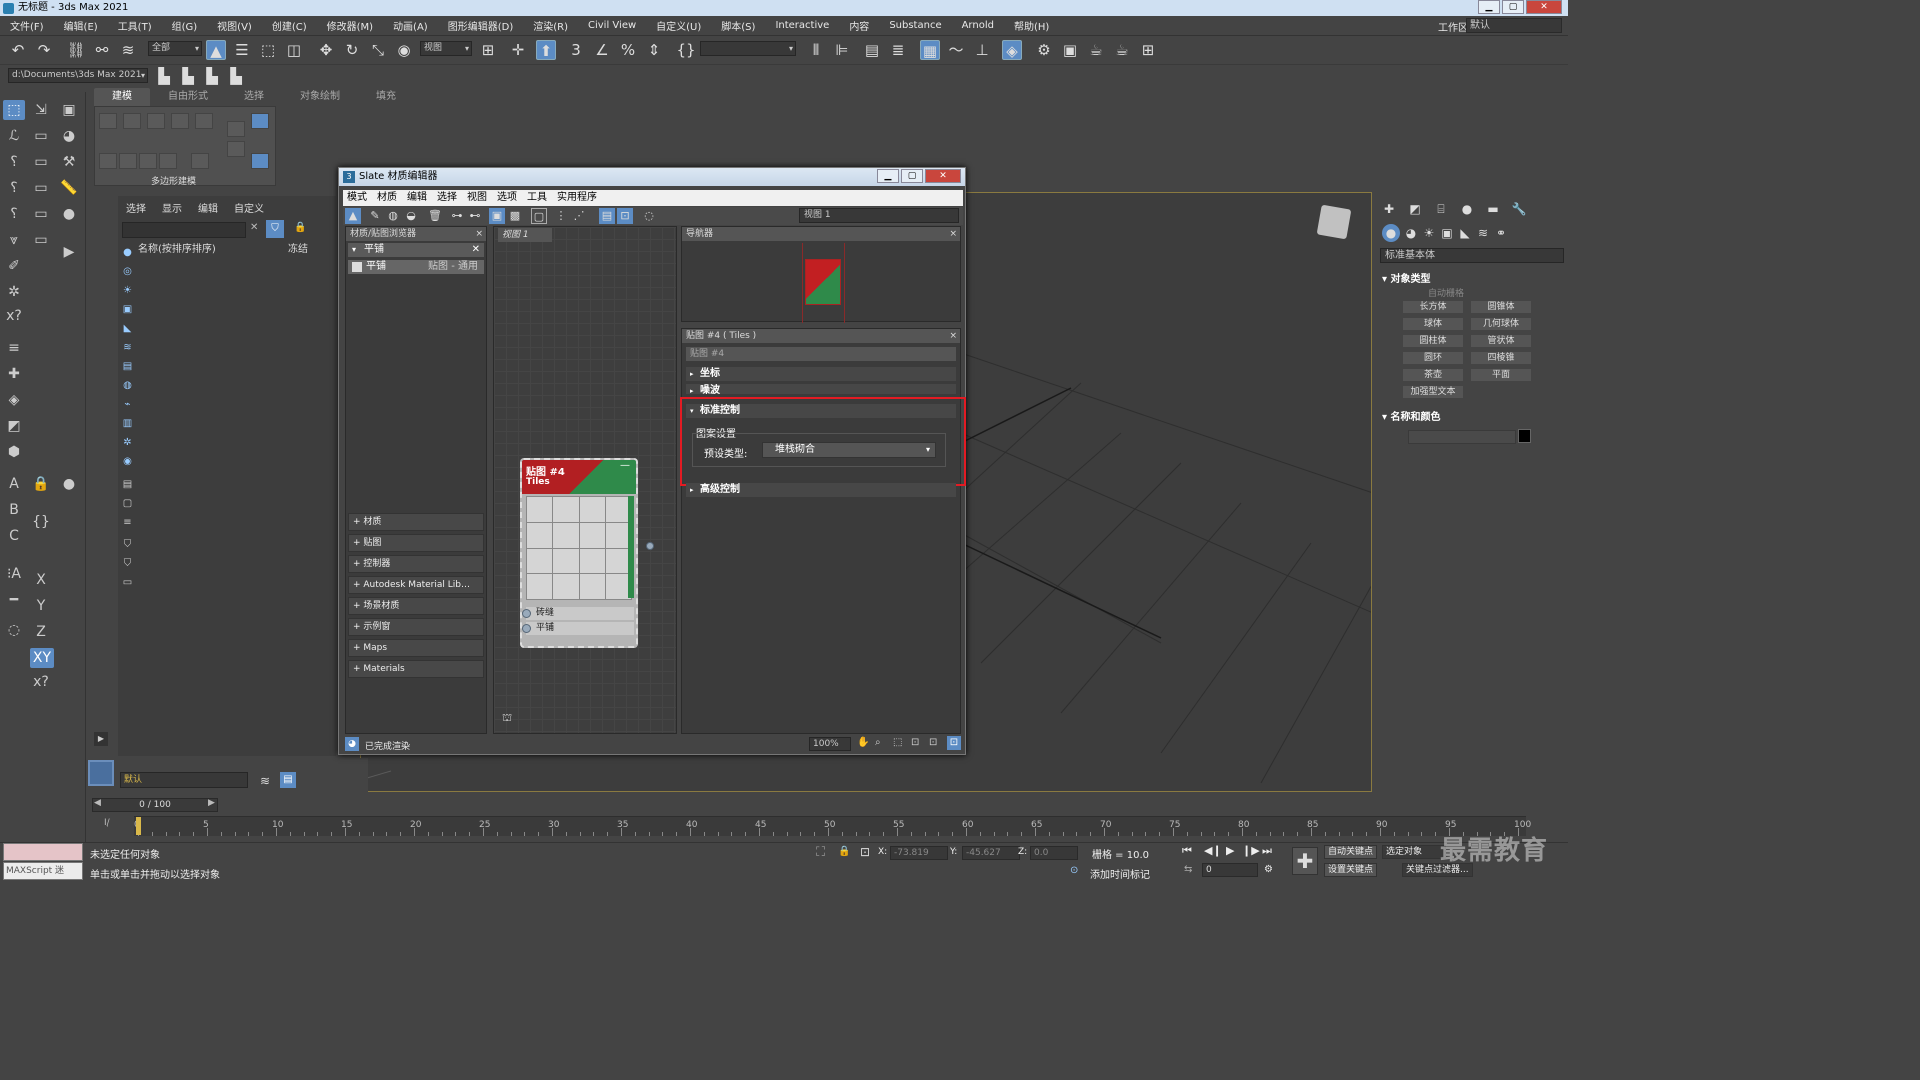 The image size is (1920, 1080). Describe the element at coordinates (578, 628) in the screenshot. I see `tiles-slot: 平铺` at that location.